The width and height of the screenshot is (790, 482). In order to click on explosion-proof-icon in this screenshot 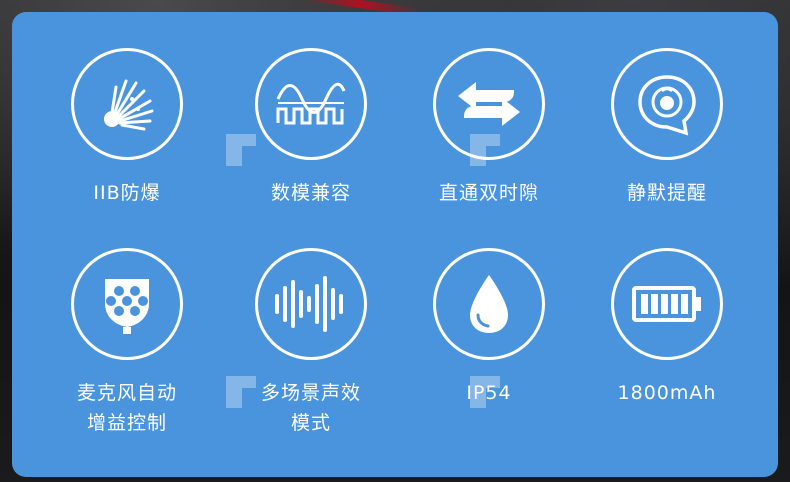, I will do `click(129, 105)`.